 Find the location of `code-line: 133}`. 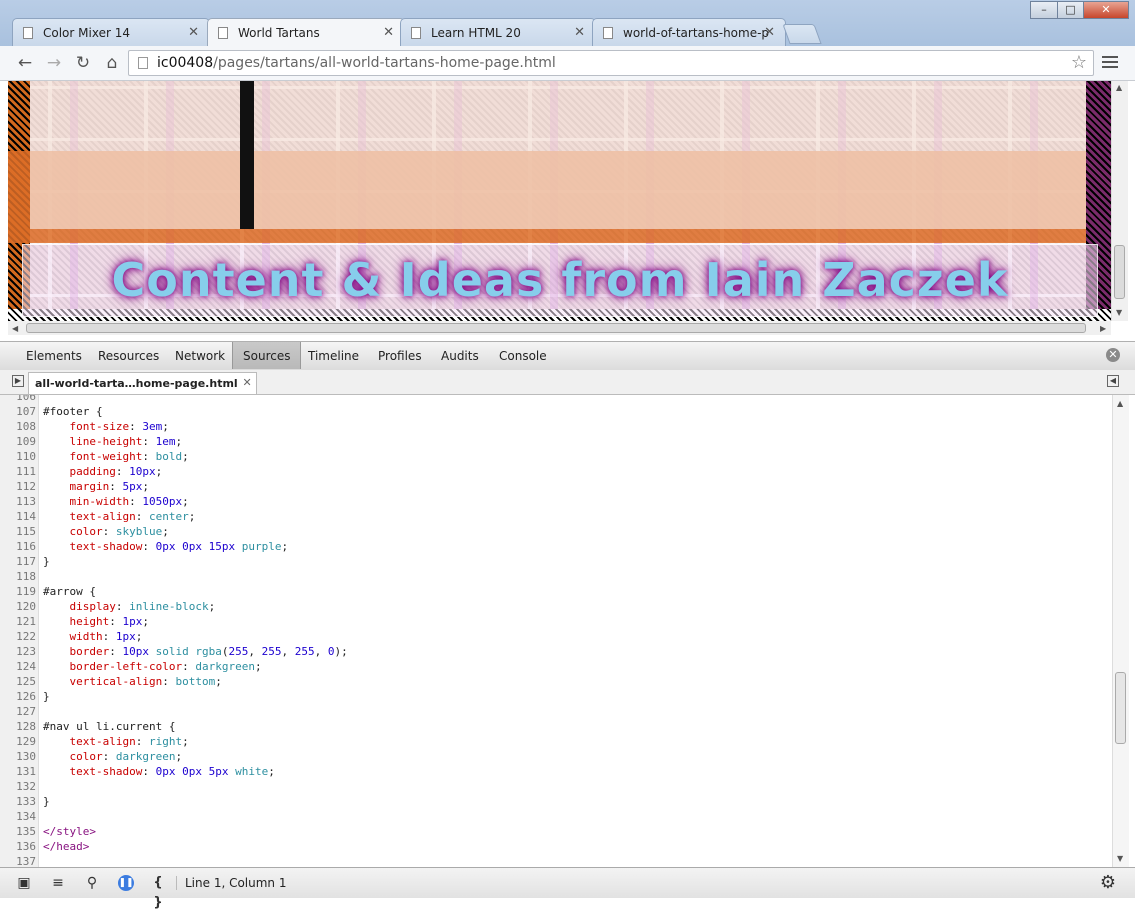

code-line: 133} is located at coordinates (25, 801).